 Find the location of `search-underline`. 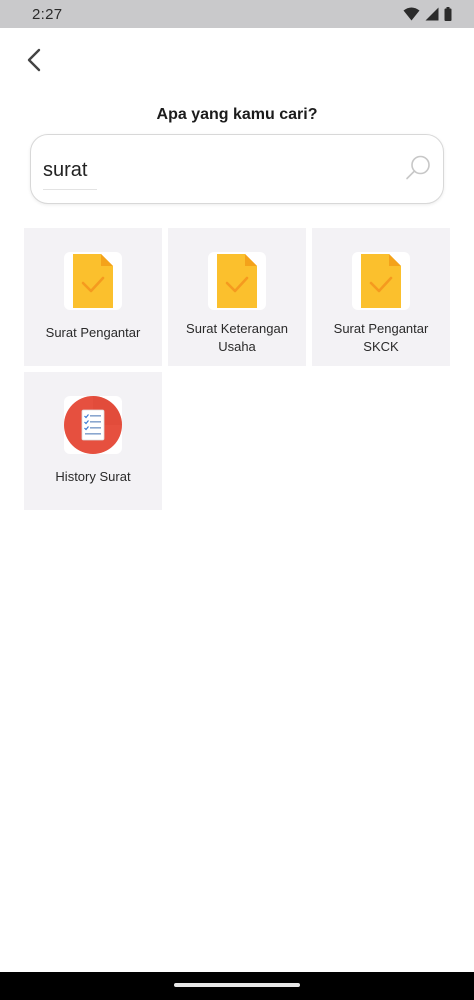

search-underline is located at coordinates (70, 189).